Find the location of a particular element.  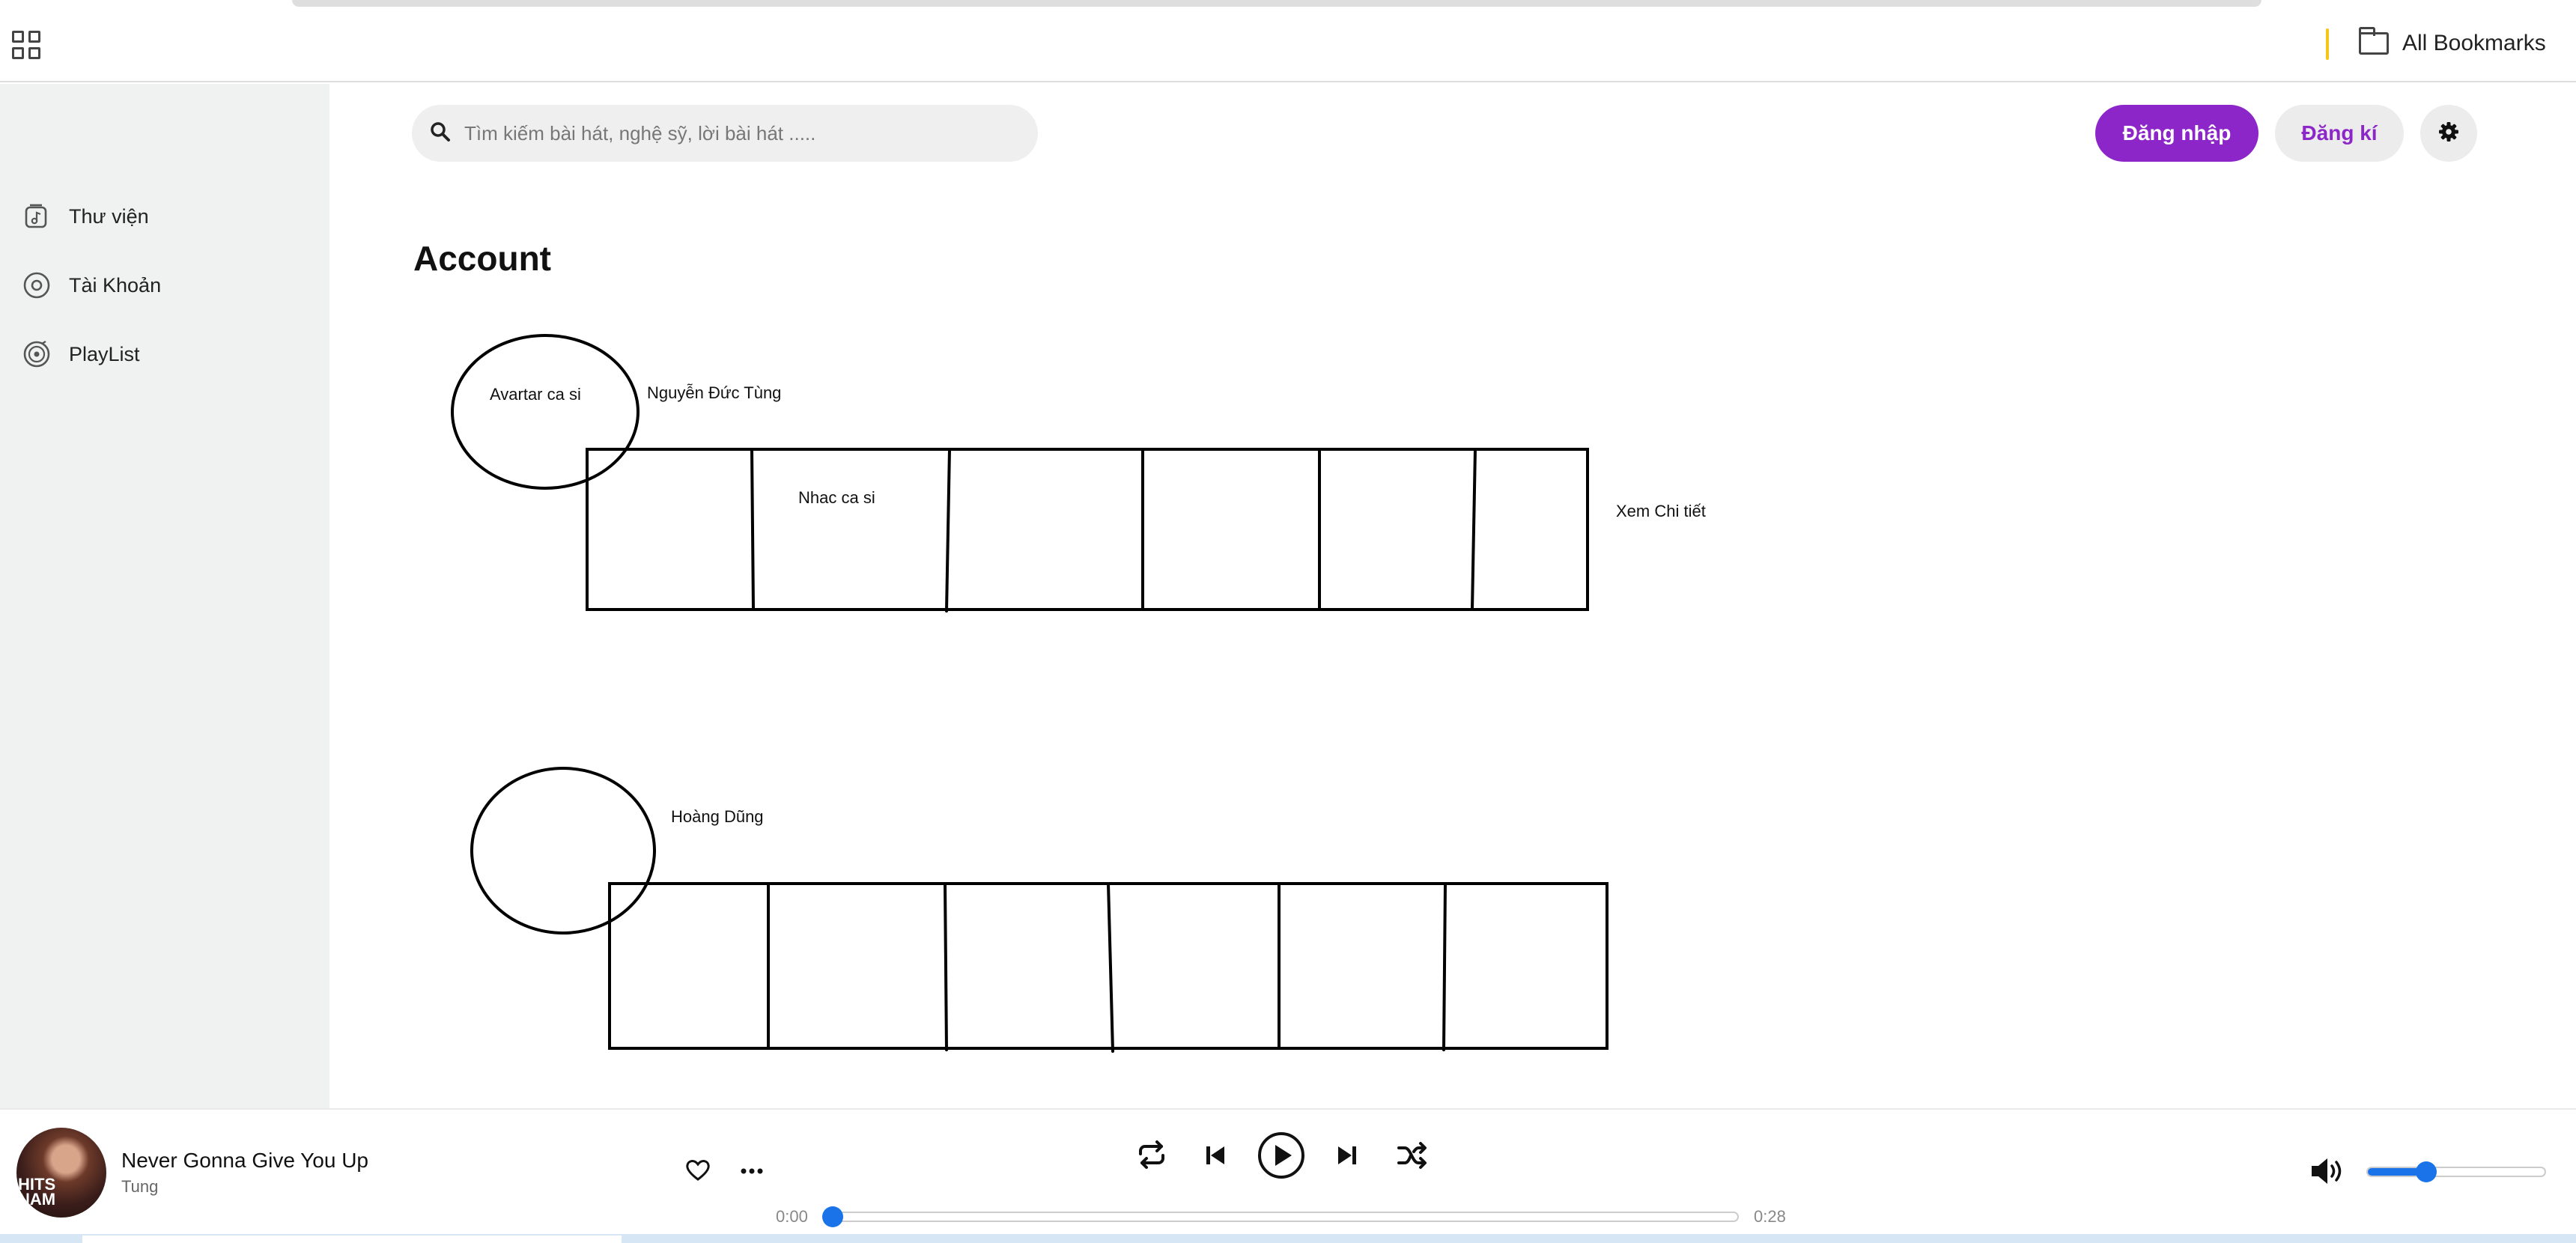

more-options-button is located at coordinates (751, 1171).